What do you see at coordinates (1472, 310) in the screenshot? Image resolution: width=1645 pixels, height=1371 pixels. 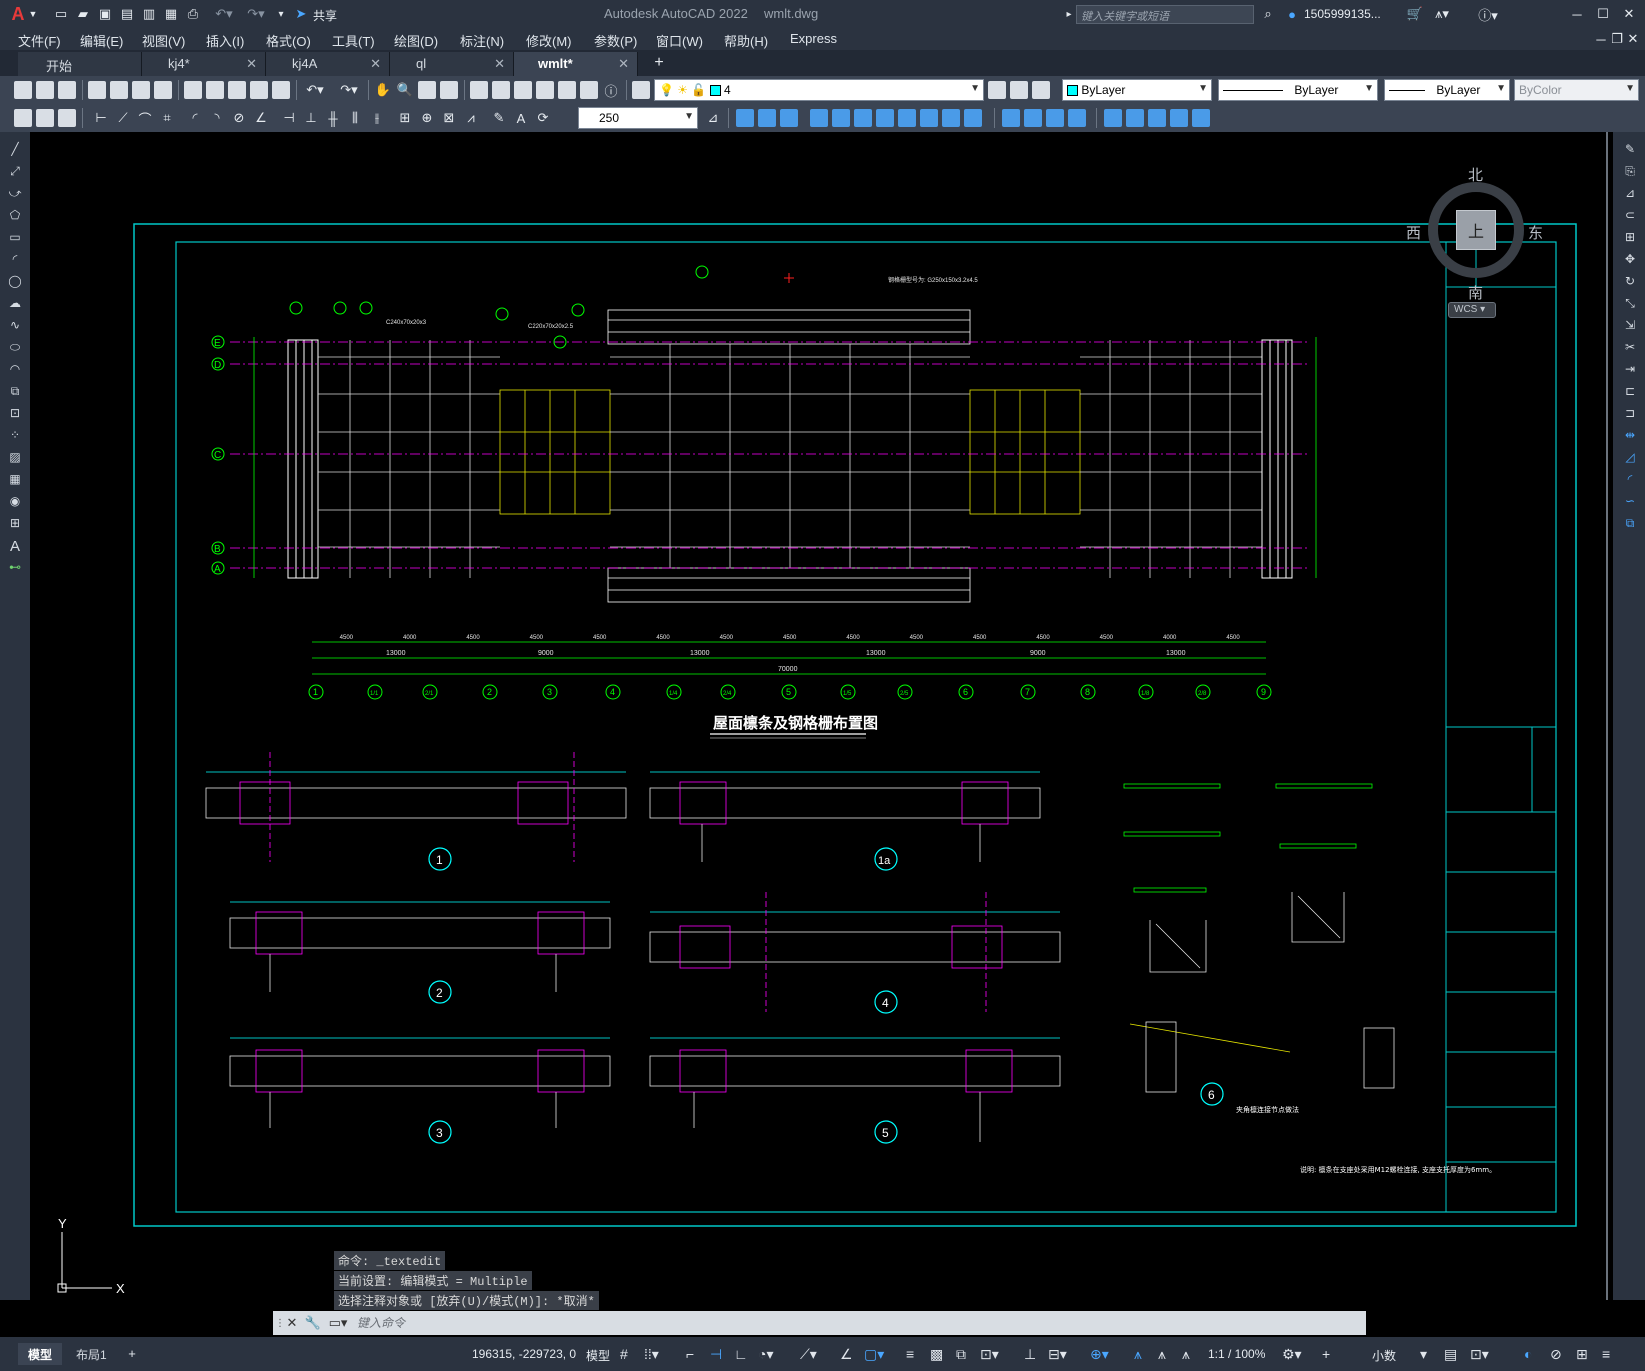 I see `wcs-button: WCS ▾` at bounding box center [1472, 310].